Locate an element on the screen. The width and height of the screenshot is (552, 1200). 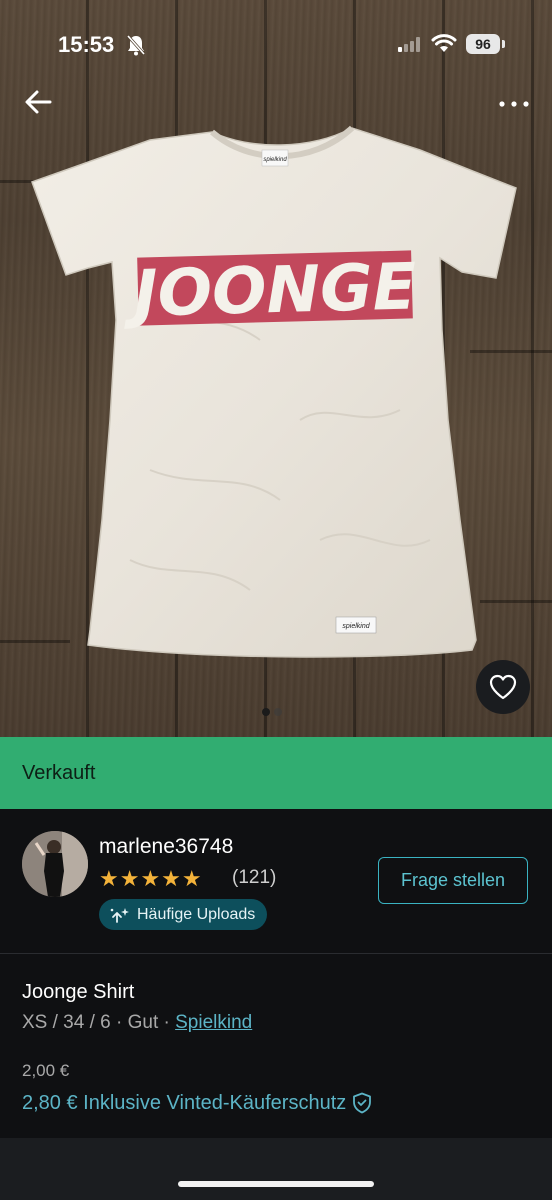
avatar-image is located at coordinates (55, 864).